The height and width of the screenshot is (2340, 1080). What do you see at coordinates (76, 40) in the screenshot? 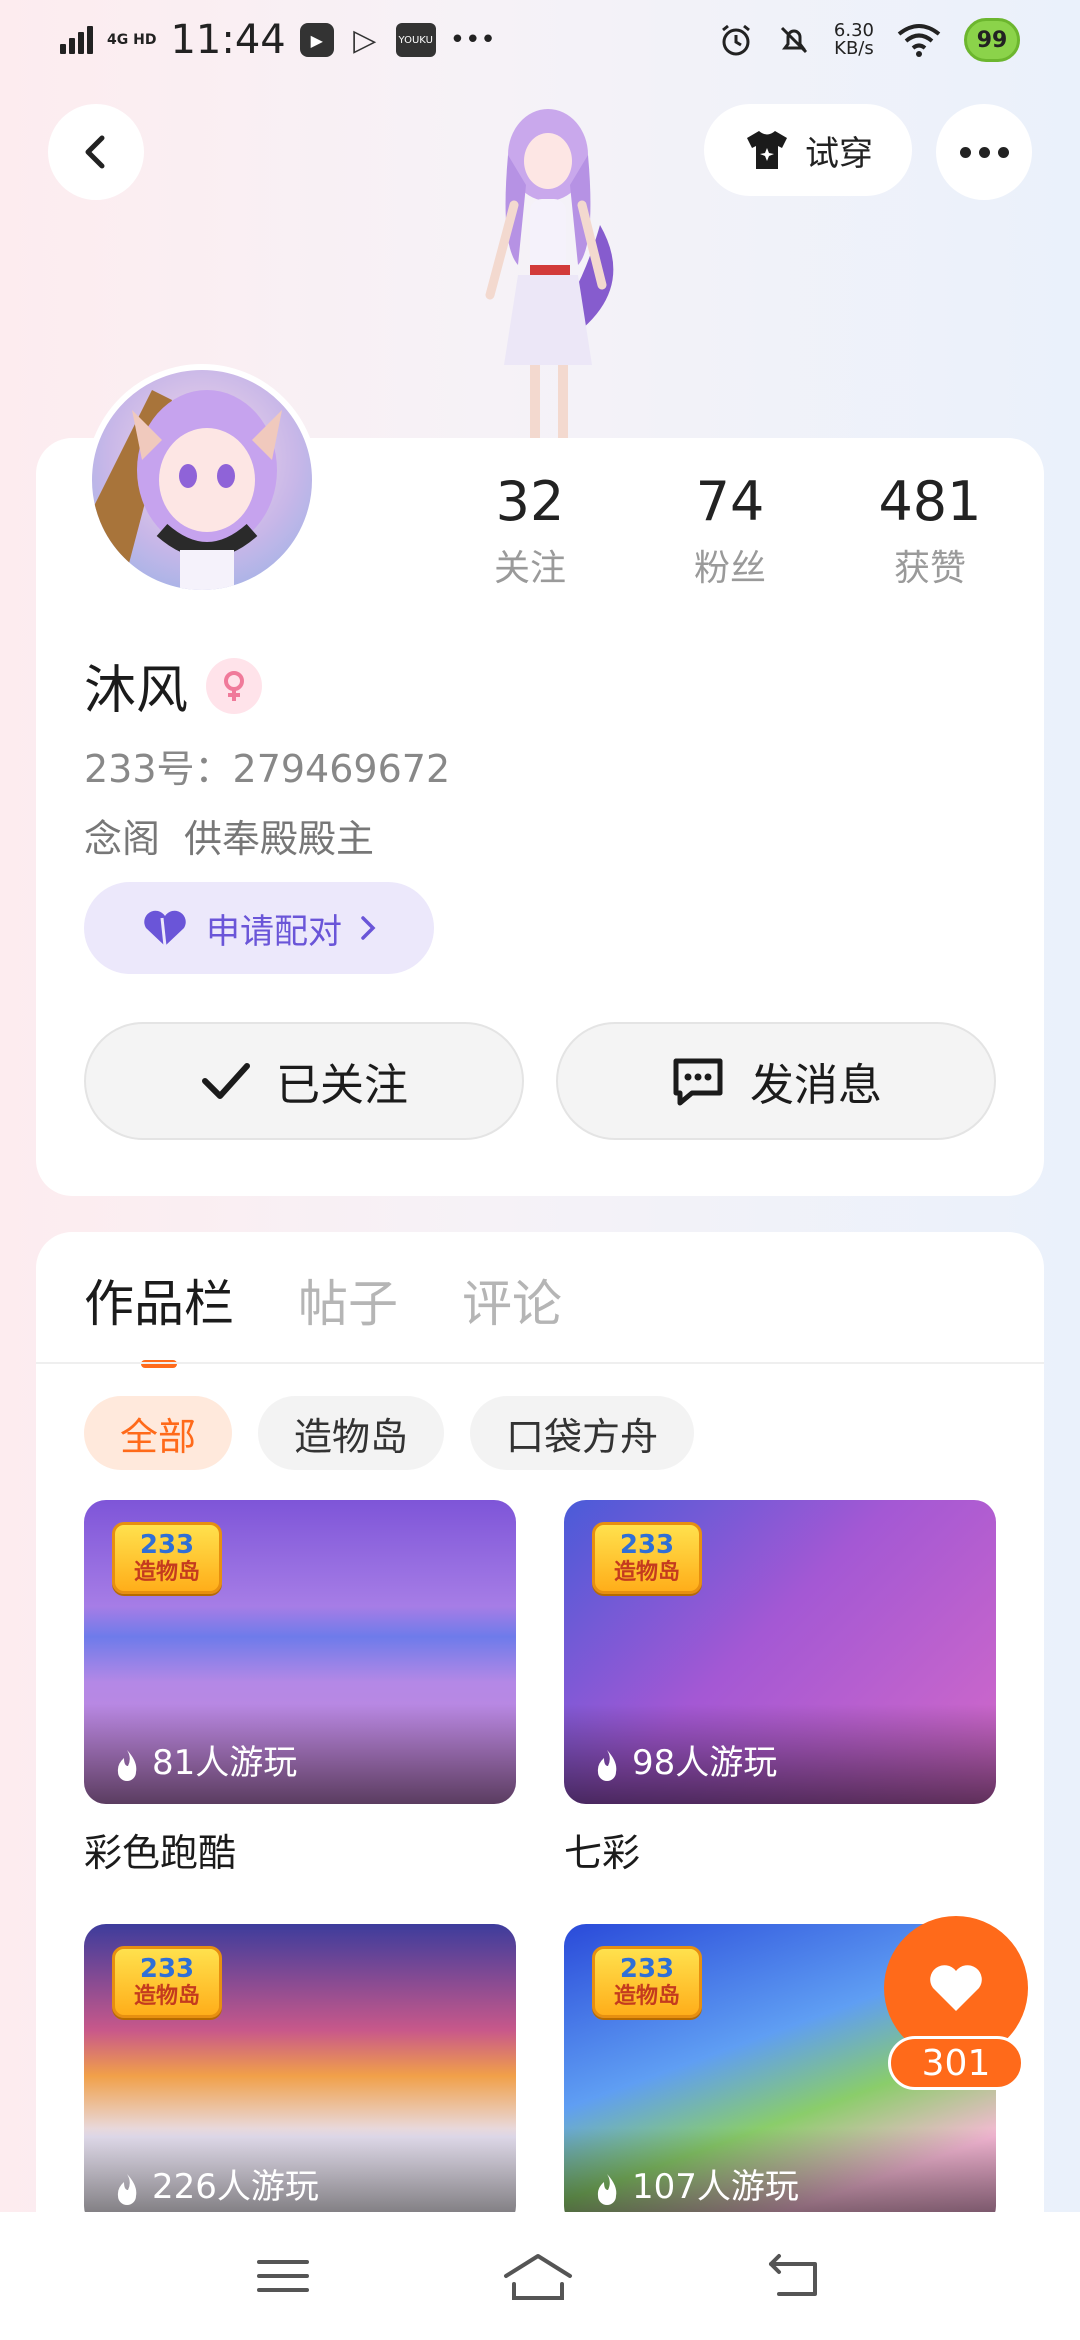
I see `signal-icon` at bounding box center [76, 40].